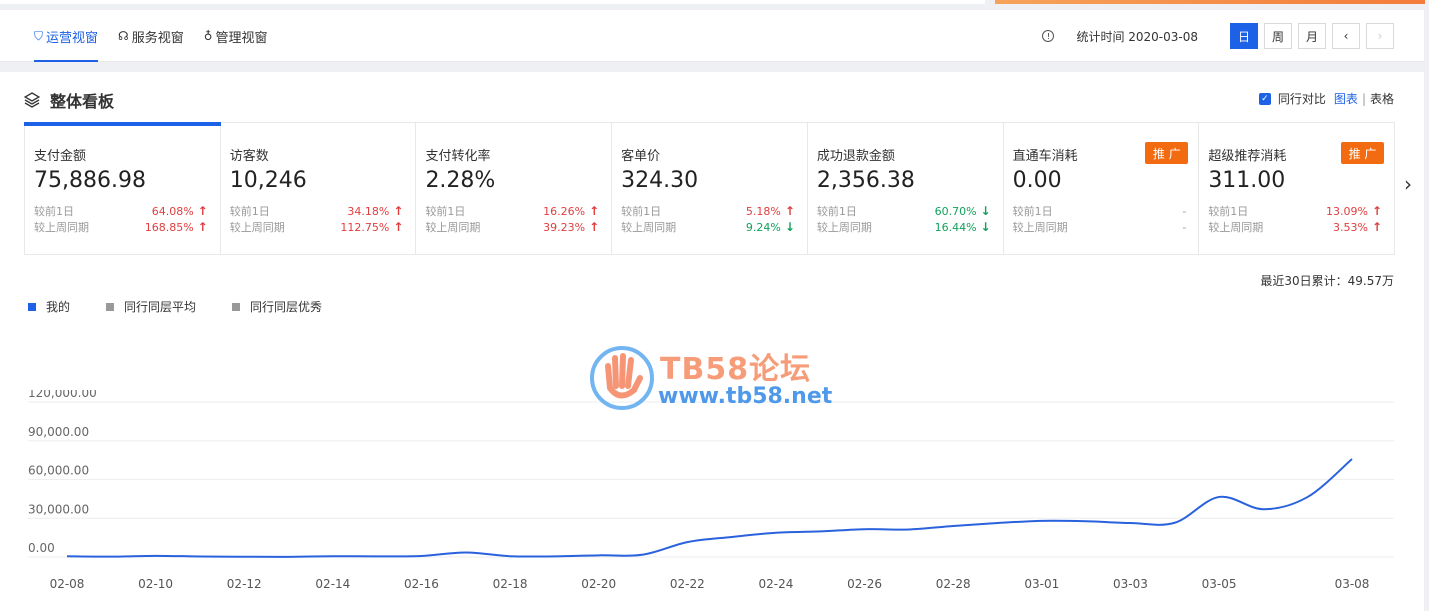 This screenshot has width=1429, height=611. I want to click on series-line-mine, so click(709, 508).